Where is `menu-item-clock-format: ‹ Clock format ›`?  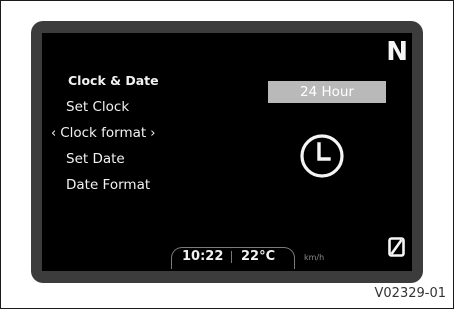 menu-item-clock-format: ‹ Clock format › is located at coordinates (103, 133).